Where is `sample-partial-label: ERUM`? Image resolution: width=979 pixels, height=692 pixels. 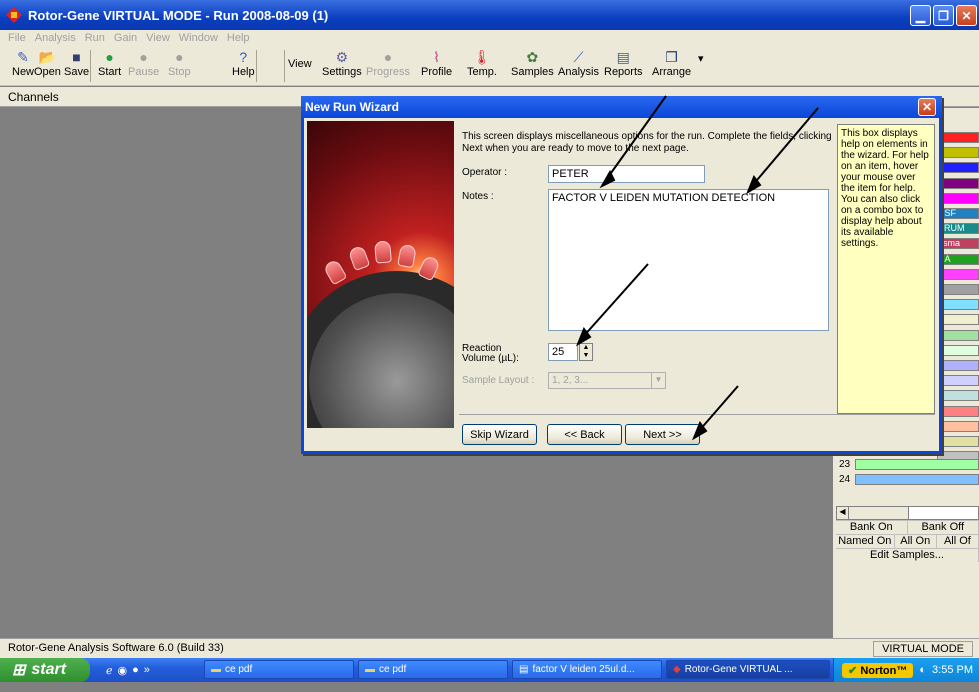
sample-partial-label: ERUM is located at coordinates (958, 228).